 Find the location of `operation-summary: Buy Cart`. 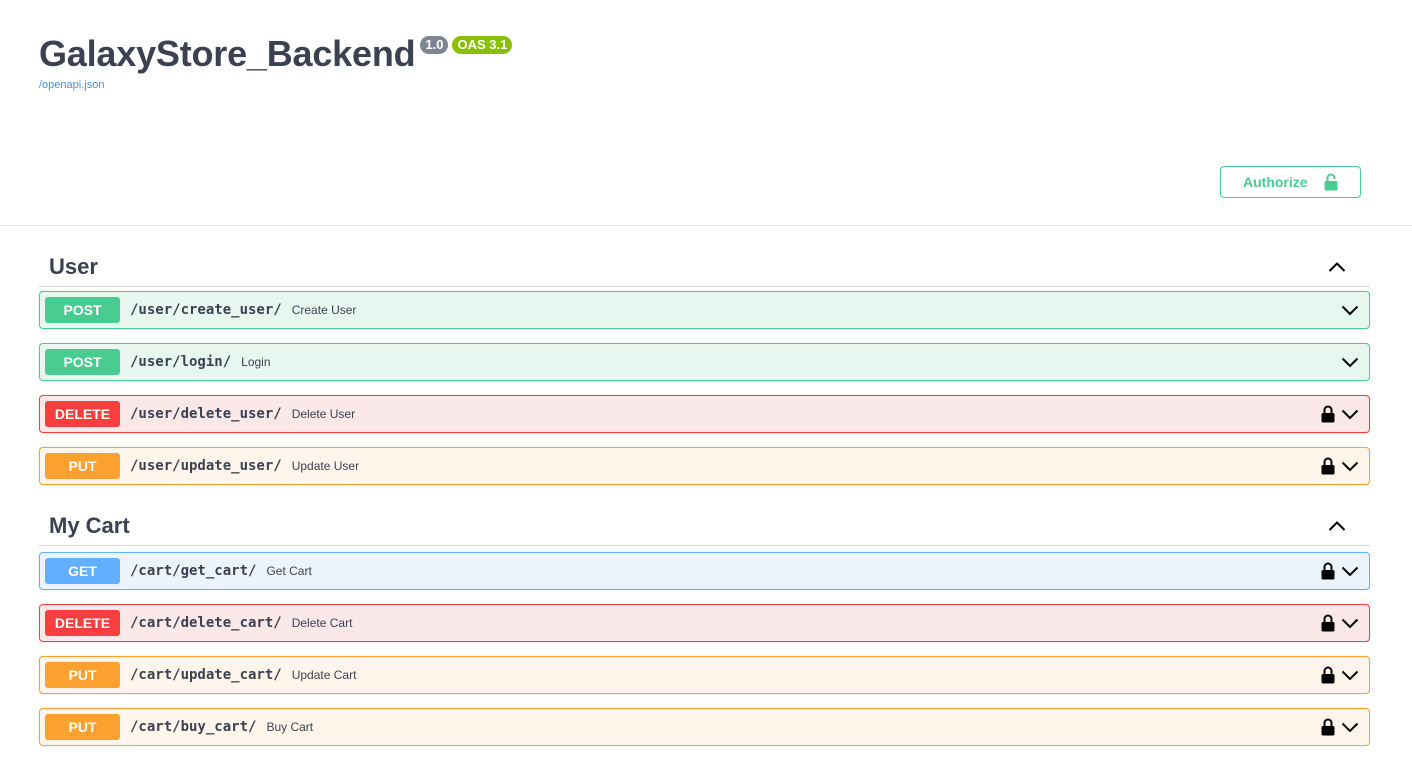

operation-summary: Buy Cart is located at coordinates (290, 727).